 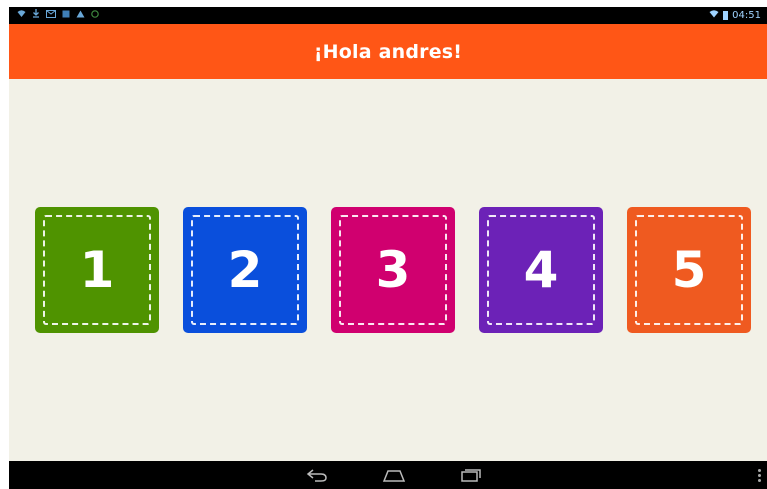 What do you see at coordinates (714, 15) in the screenshot?
I see `signal-icon` at bounding box center [714, 15].